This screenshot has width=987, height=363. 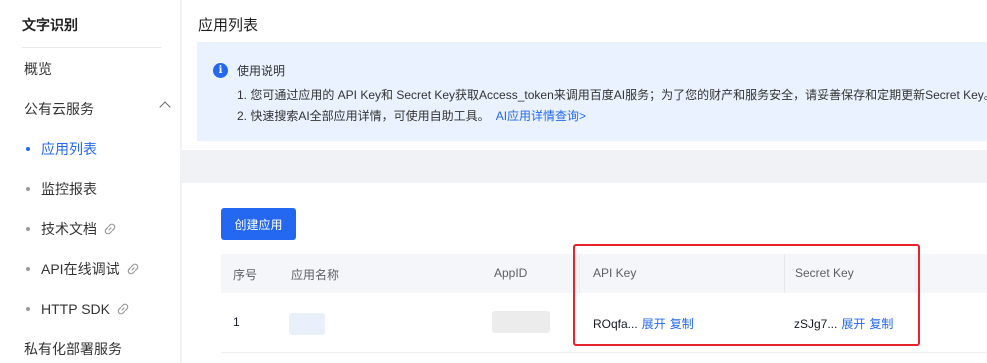 What do you see at coordinates (69, 149) in the screenshot?
I see `sidebar-item-label: 应用列表` at bounding box center [69, 149].